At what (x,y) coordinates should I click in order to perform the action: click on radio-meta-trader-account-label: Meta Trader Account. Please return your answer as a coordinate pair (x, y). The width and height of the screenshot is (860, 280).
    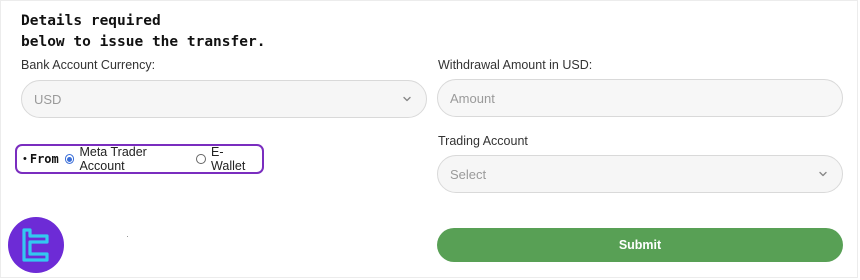
    Looking at the image, I should click on (134, 159).